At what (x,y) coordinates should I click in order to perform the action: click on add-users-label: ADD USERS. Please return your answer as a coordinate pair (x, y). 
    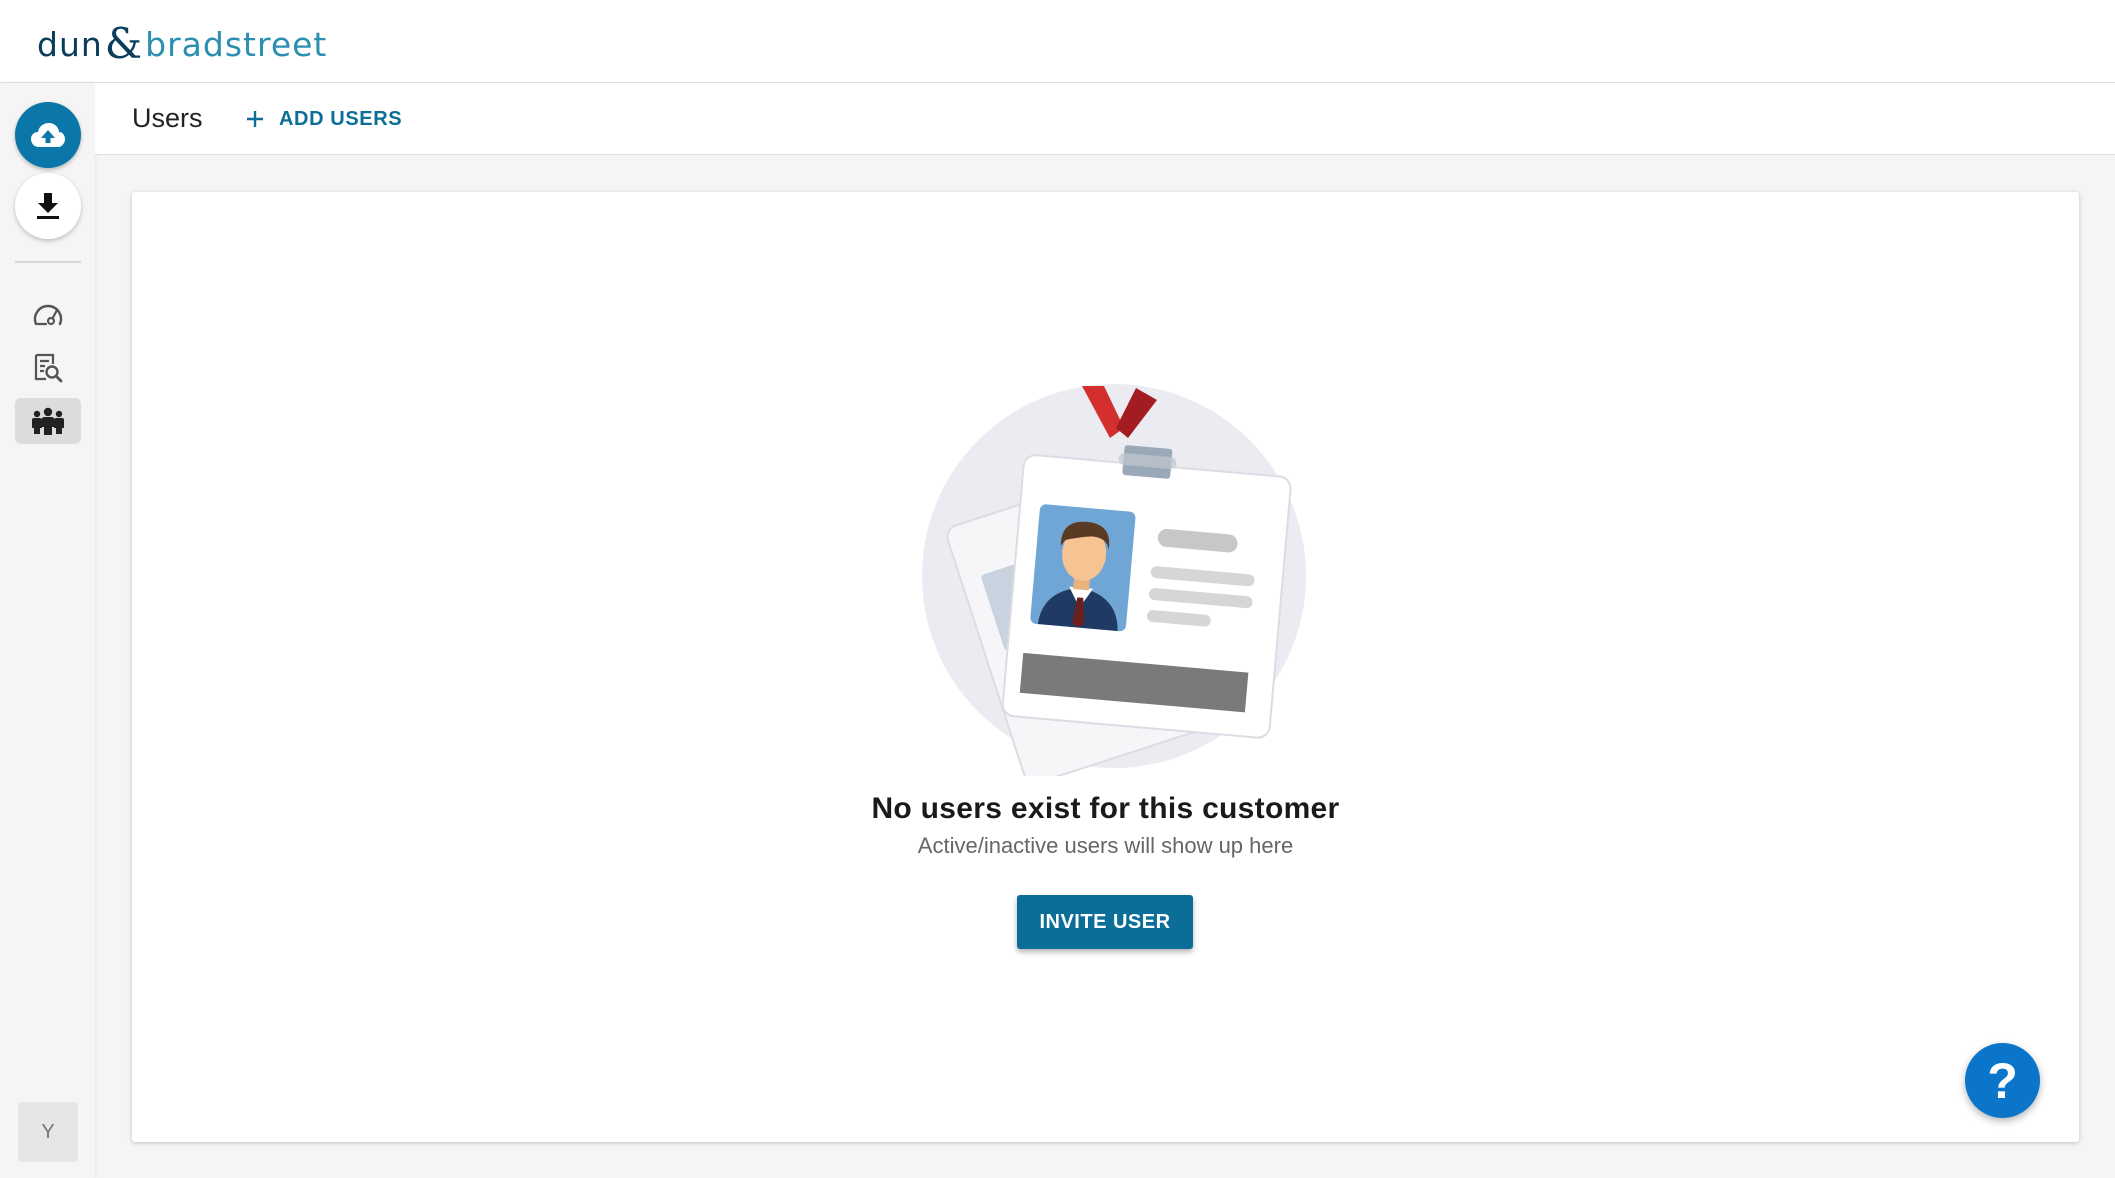
    Looking at the image, I should click on (341, 118).